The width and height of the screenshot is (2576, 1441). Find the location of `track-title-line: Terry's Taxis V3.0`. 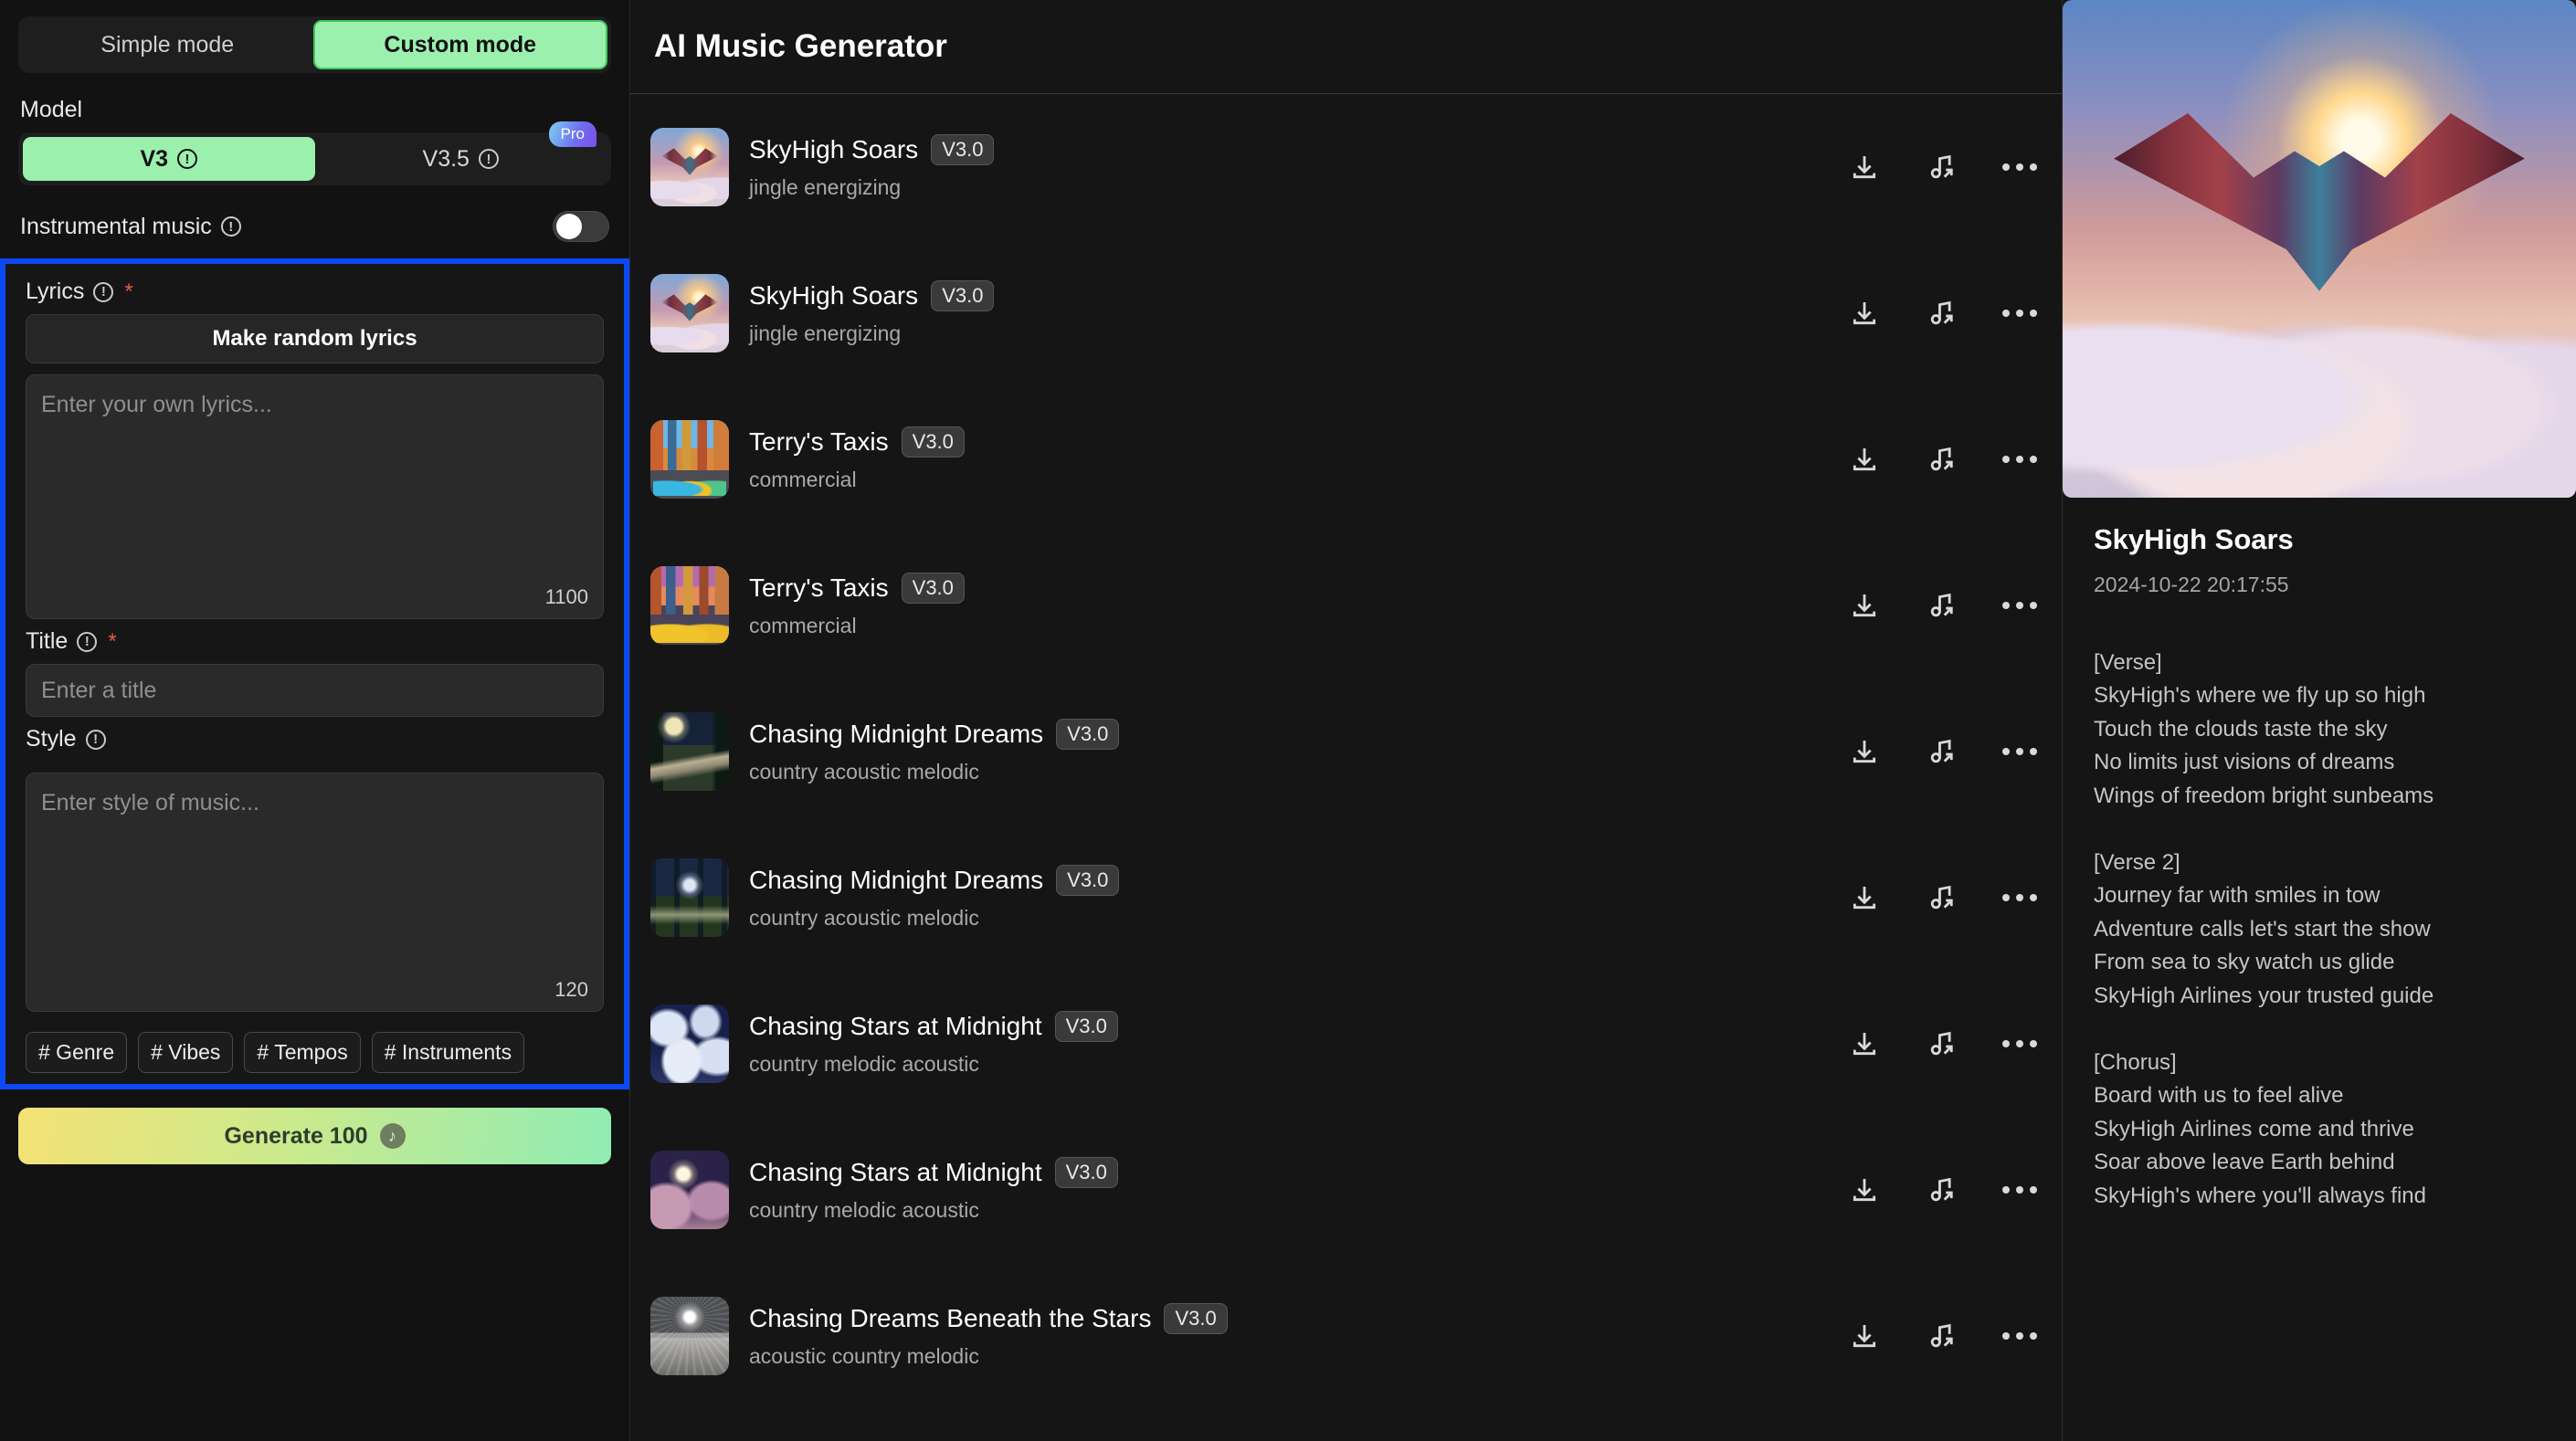

track-title-line: Terry's Taxis V3.0 is located at coordinates (1287, 442).